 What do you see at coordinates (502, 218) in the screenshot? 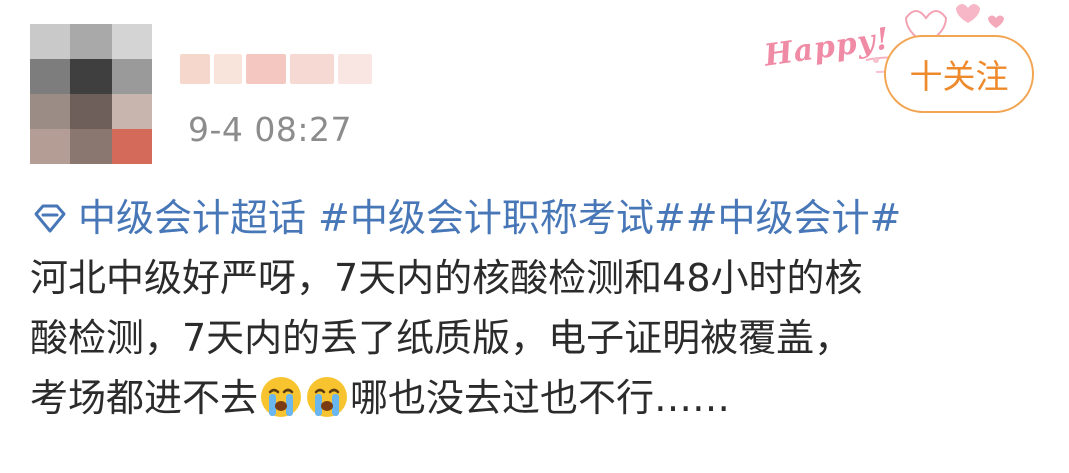
I see `hashtag-link-exam: #中级会计职称考试#` at bounding box center [502, 218].